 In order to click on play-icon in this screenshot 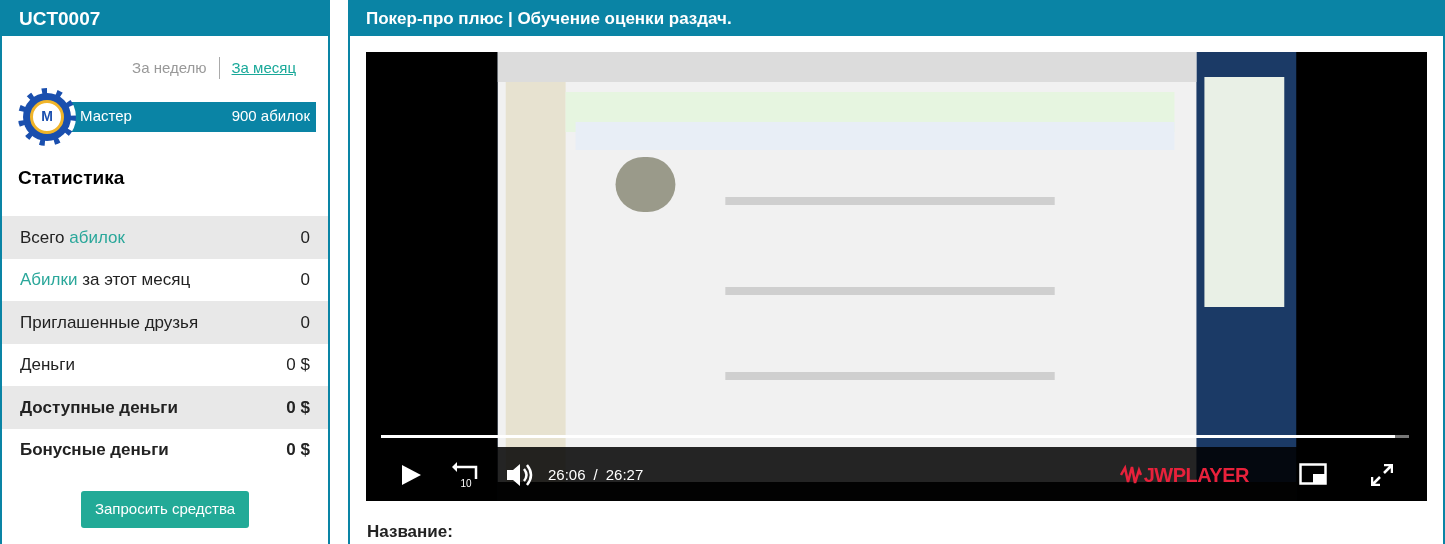, I will do `click(411, 475)`.